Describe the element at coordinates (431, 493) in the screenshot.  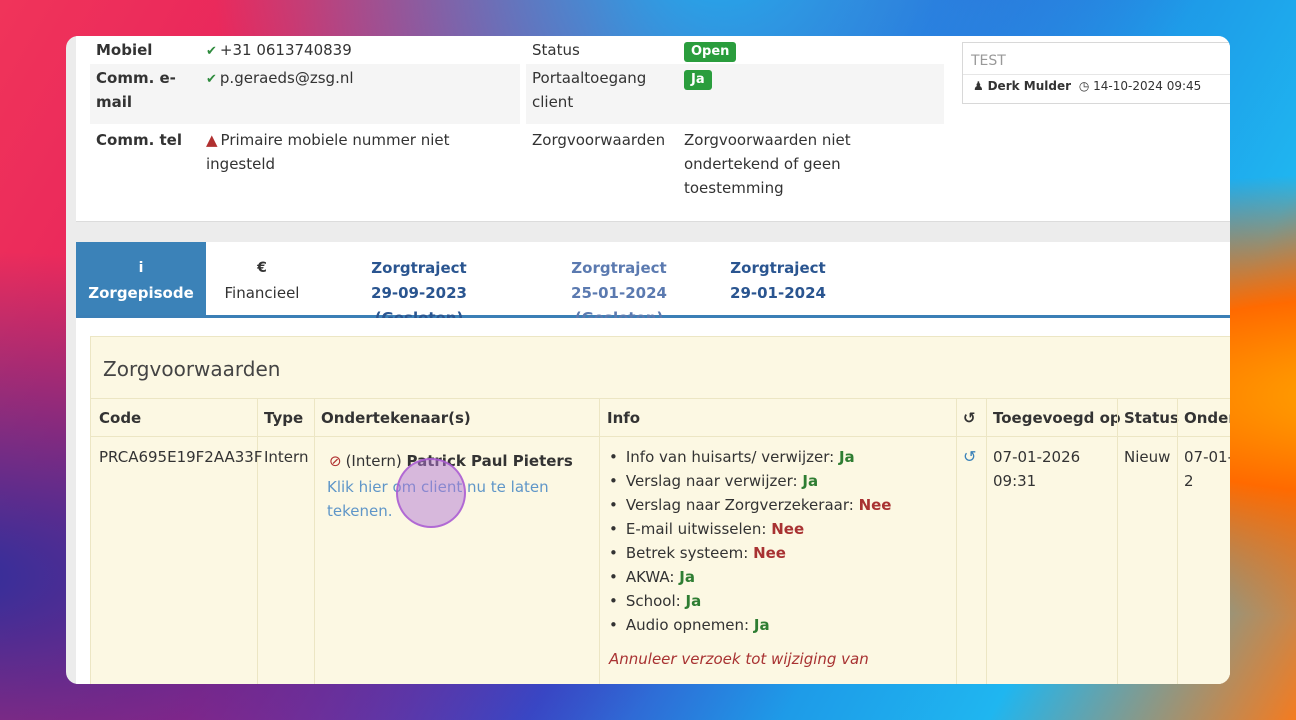
I see `cursor-highlight` at that location.